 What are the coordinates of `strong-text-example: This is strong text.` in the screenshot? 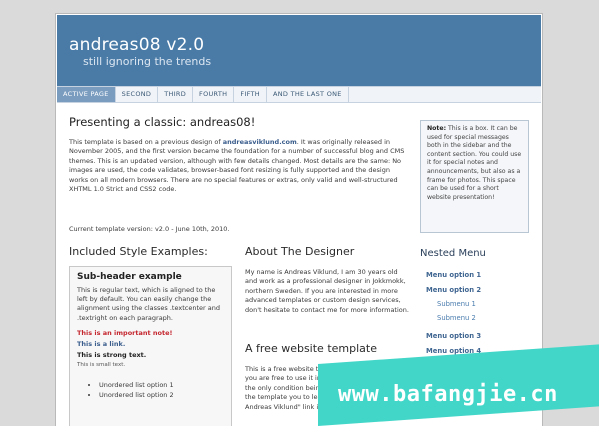 It's located at (112, 354).